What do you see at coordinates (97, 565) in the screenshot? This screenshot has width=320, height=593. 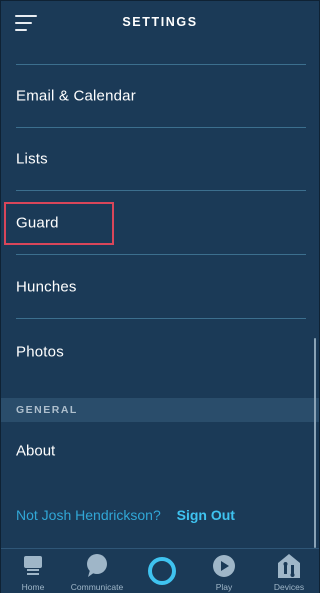 I see `chat-bubble-icon` at bounding box center [97, 565].